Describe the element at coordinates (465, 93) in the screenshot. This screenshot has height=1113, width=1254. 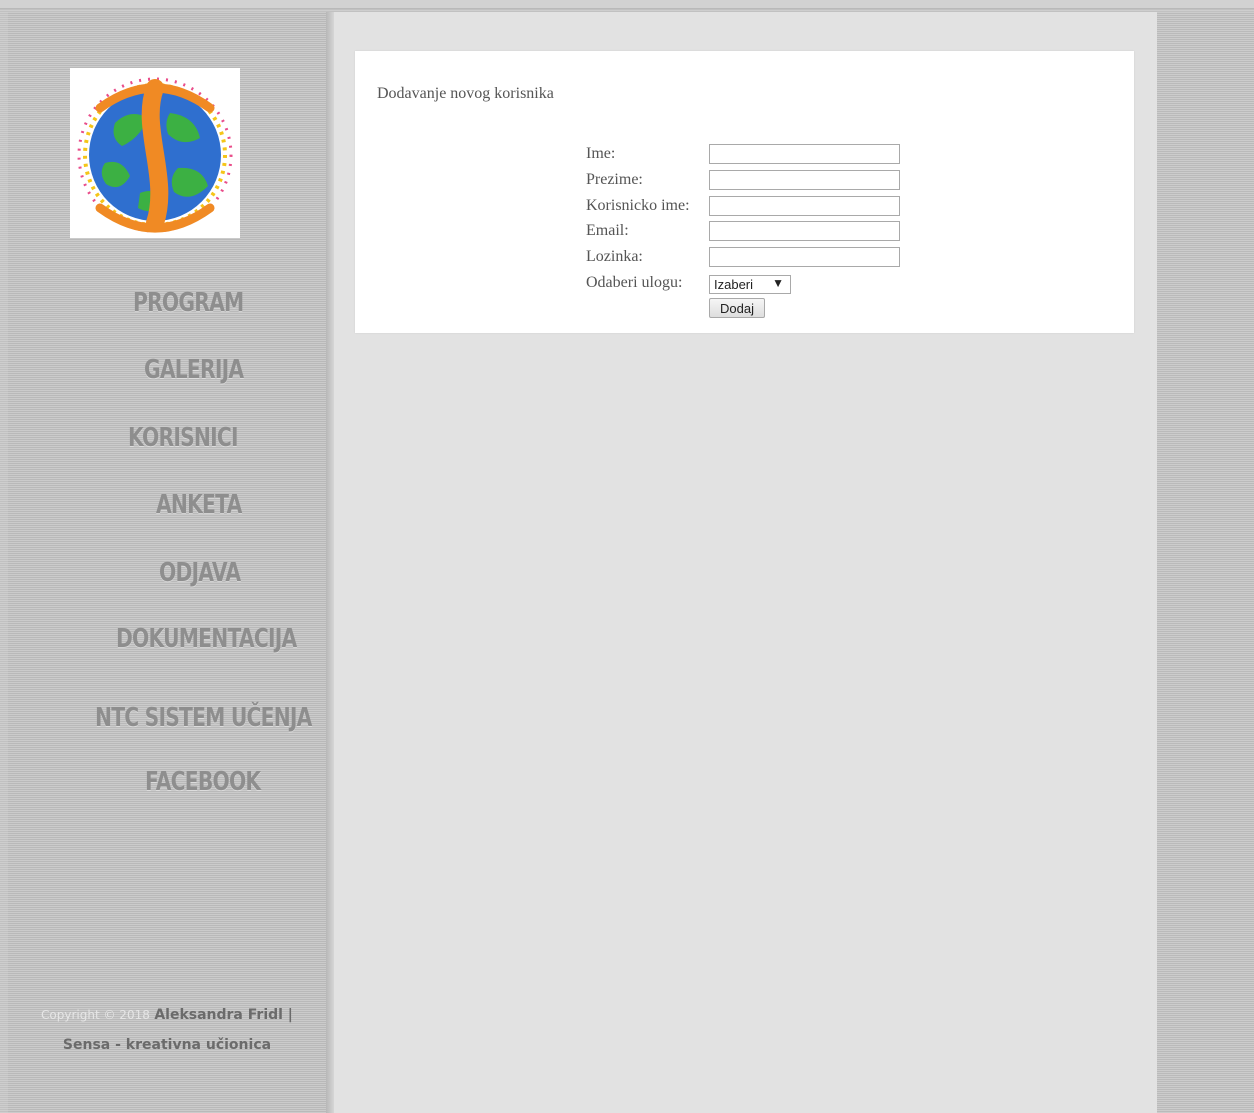
I see `panel-title: Dodavanje novog korisnika` at that location.